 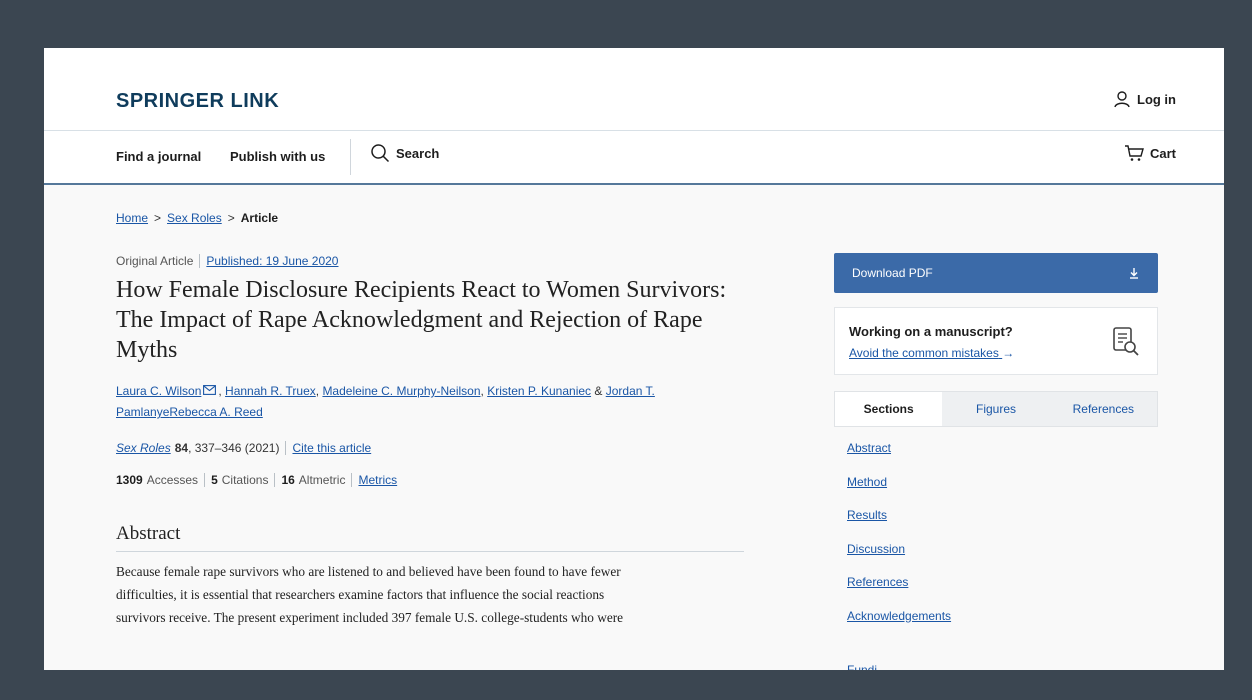 What do you see at coordinates (143, 448) in the screenshot?
I see `journal-link: Sex Roles` at bounding box center [143, 448].